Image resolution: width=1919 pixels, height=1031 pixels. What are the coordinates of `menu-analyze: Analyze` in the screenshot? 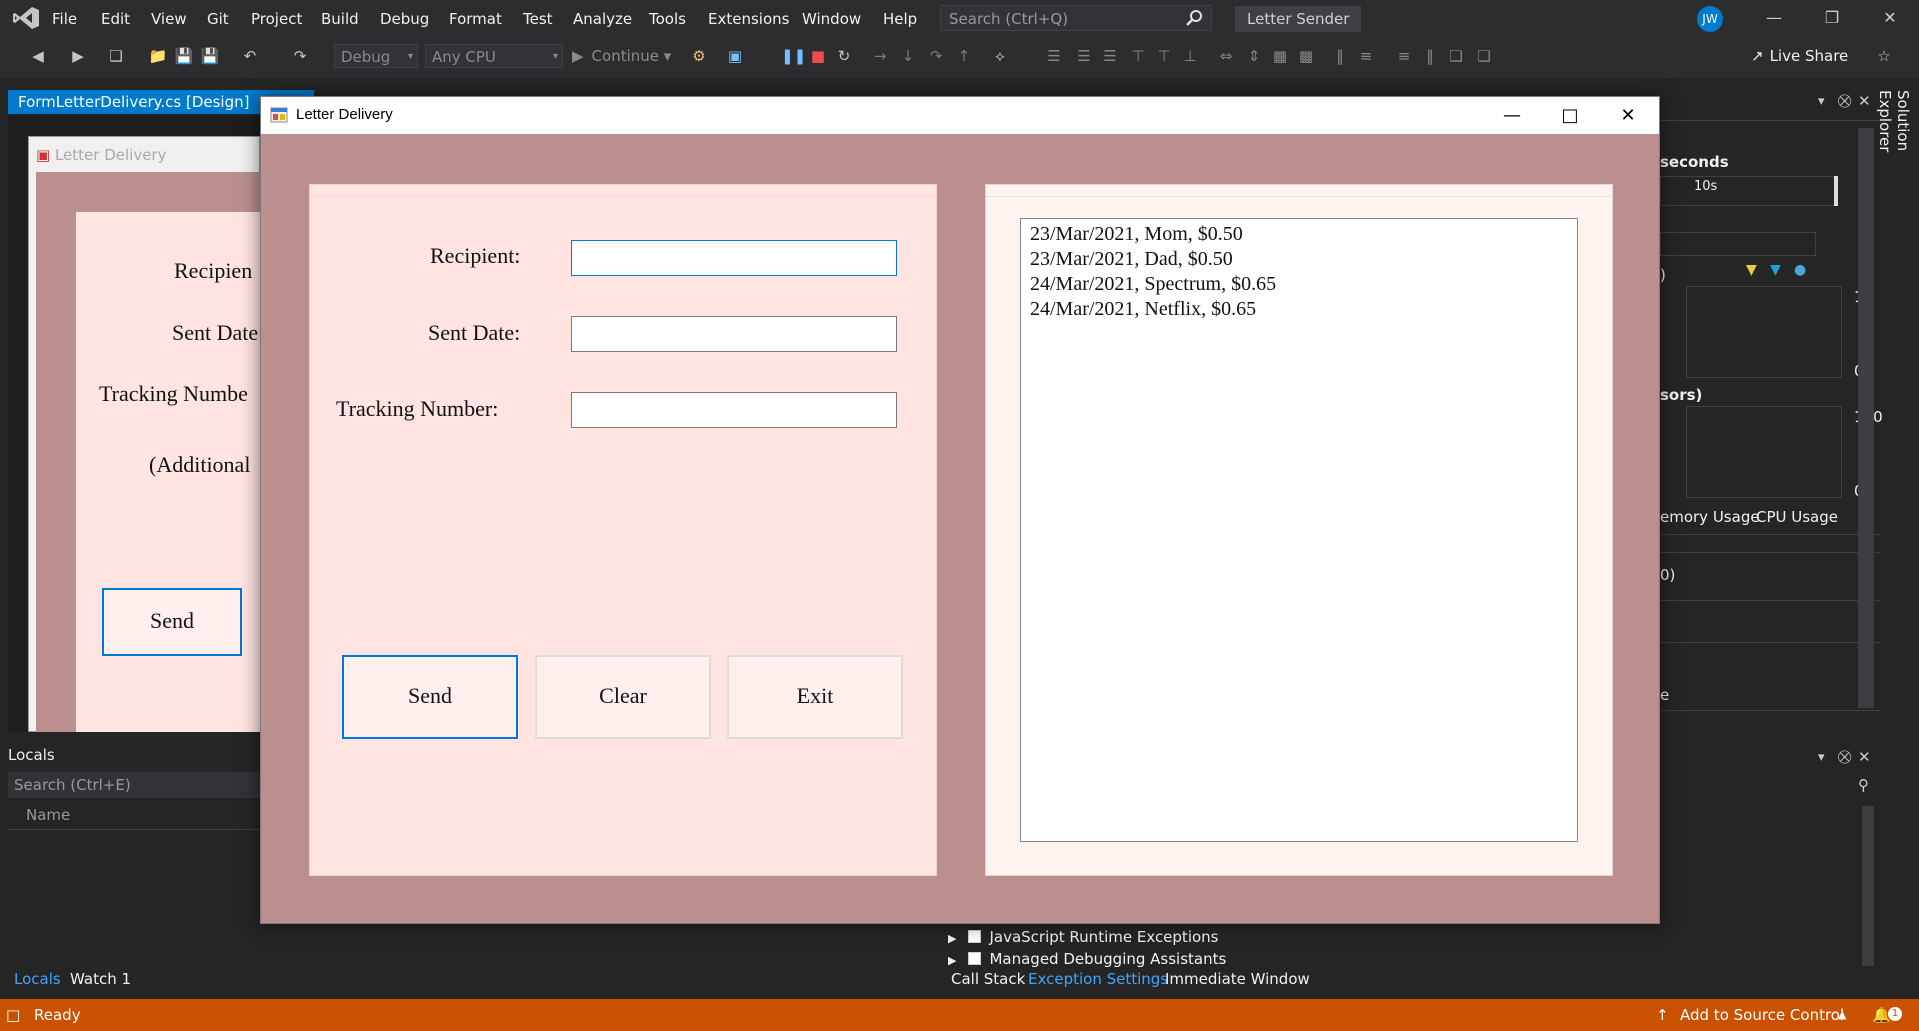 It's located at (602, 18).